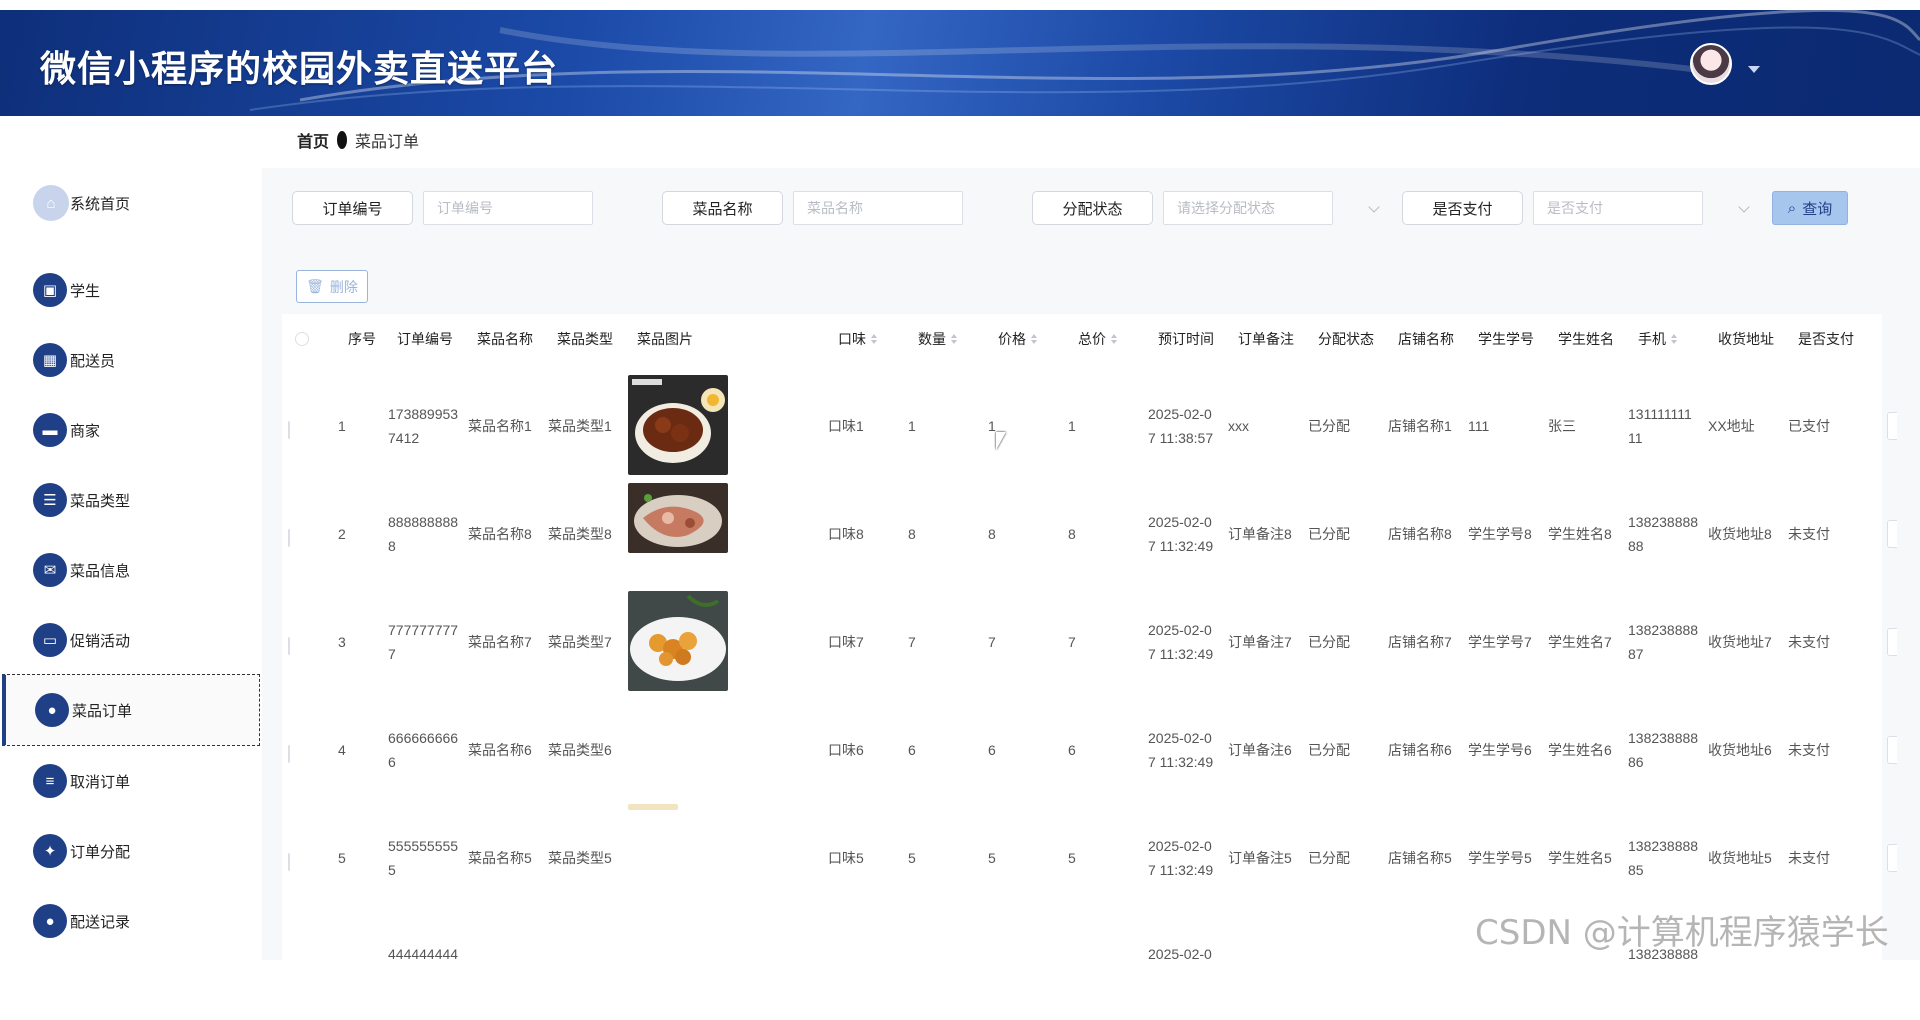 This screenshot has width=1920, height=1020. I want to click on cell-dish-type: 菜品类型1, so click(580, 426).